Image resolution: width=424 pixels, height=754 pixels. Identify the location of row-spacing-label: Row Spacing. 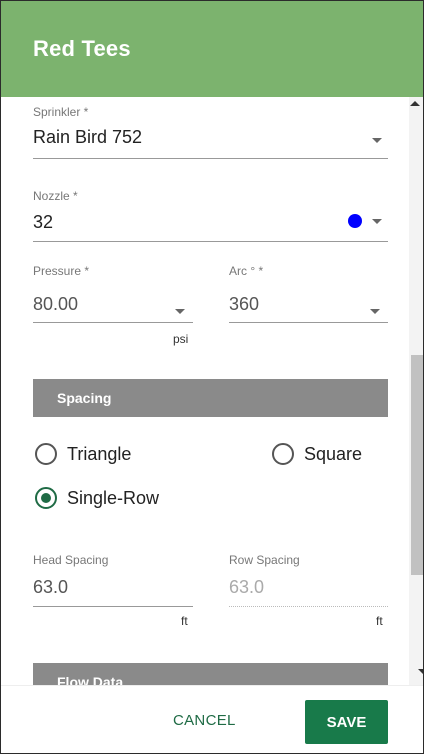
(264, 560).